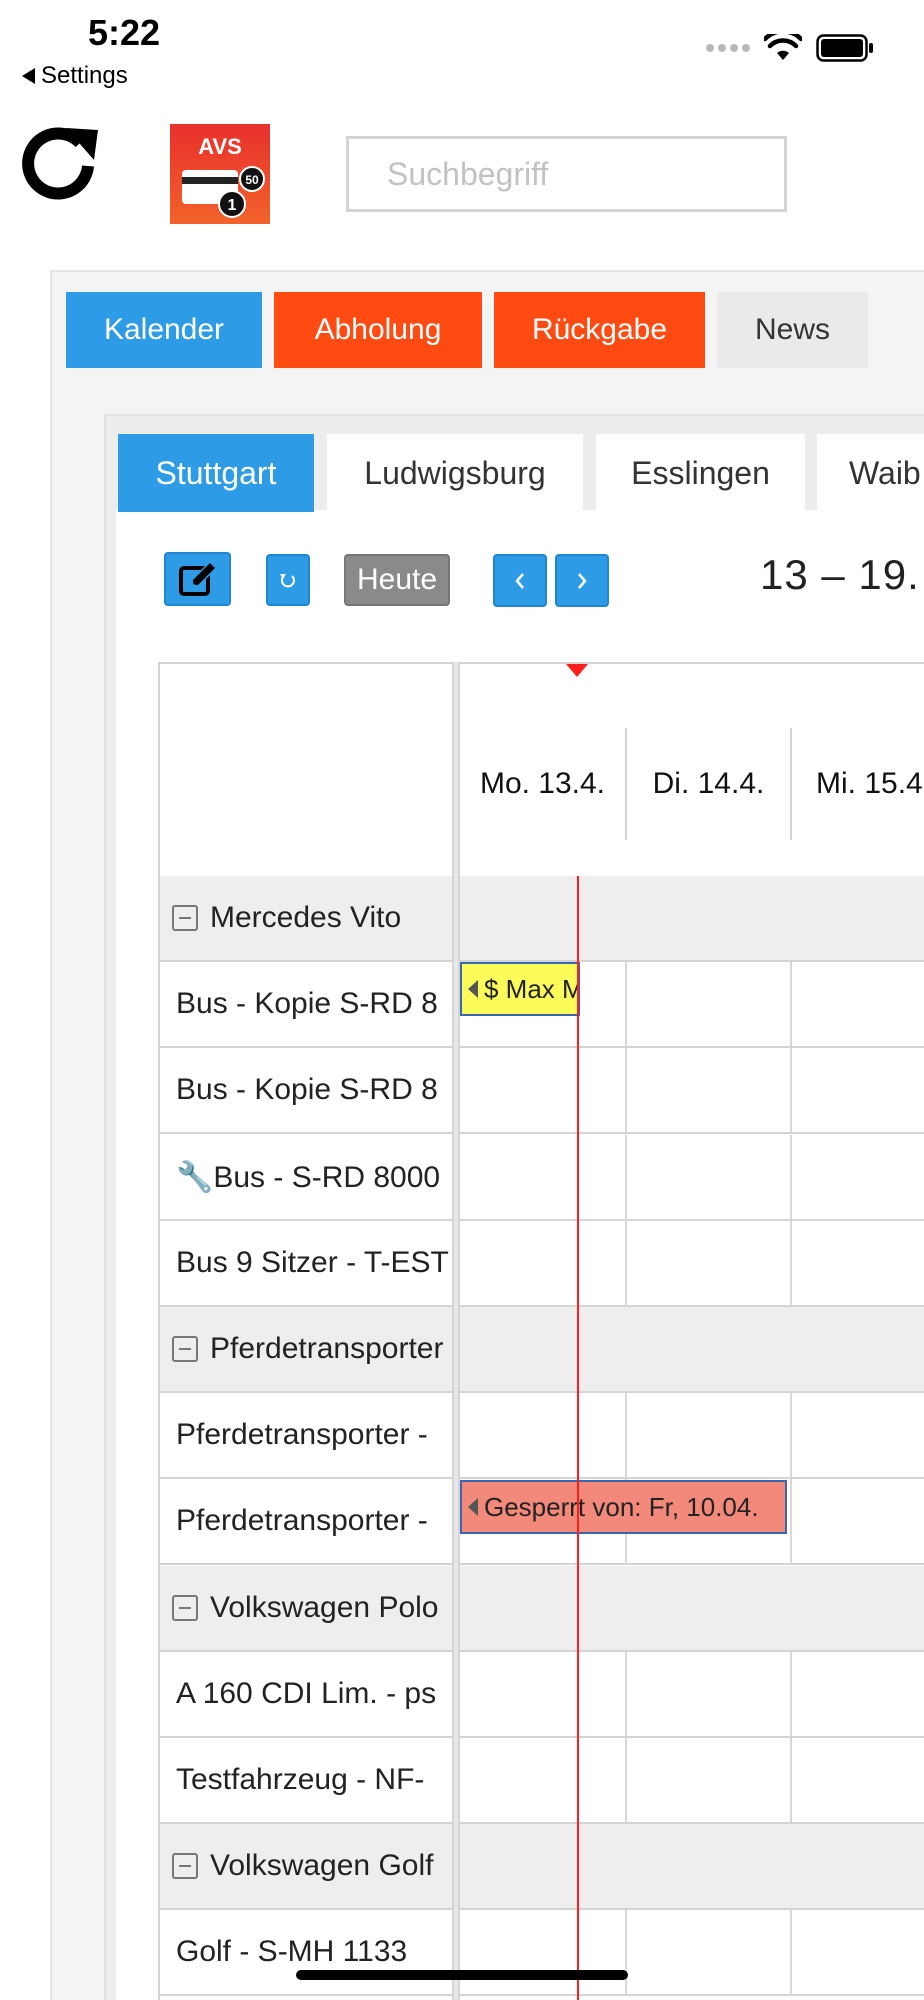 Image resolution: width=924 pixels, height=2000 pixels. What do you see at coordinates (124, 32) in the screenshot?
I see `status-time: 5:22` at bounding box center [124, 32].